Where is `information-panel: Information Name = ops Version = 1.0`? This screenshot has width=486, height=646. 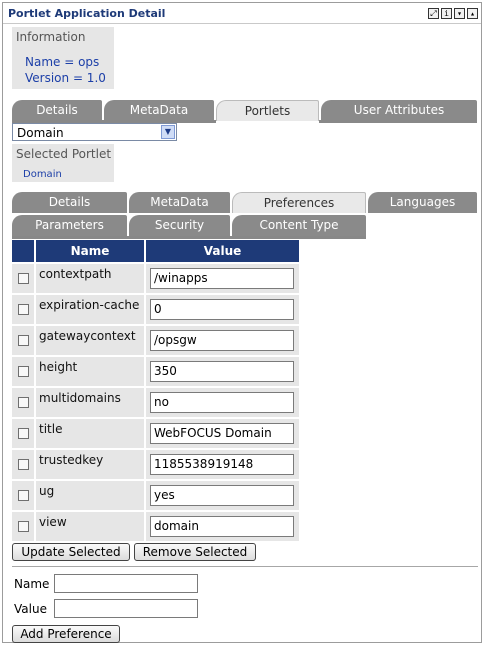 information-panel: Information Name = ops Version = 1.0 is located at coordinates (63, 58).